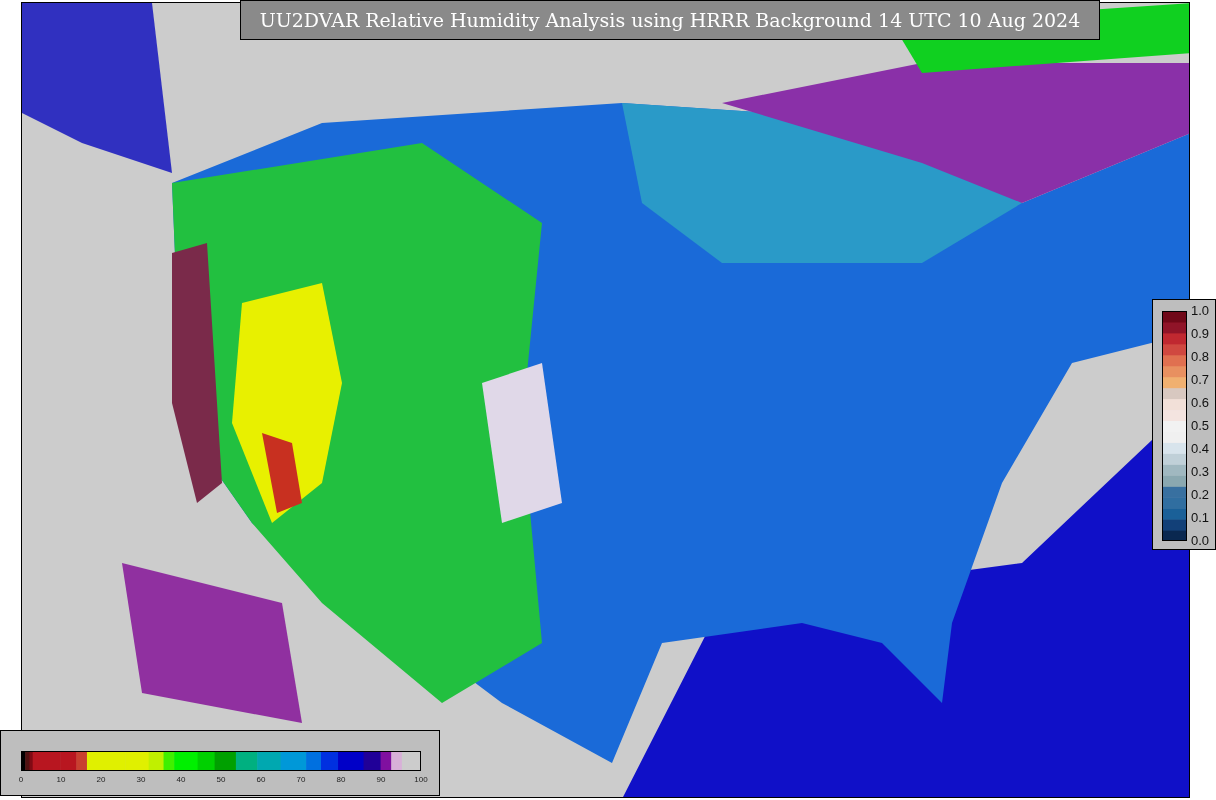 This screenshot has width=1216, height=800. What do you see at coordinates (1200, 449) in the screenshot?
I see `tick-label: 0.4` at bounding box center [1200, 449].